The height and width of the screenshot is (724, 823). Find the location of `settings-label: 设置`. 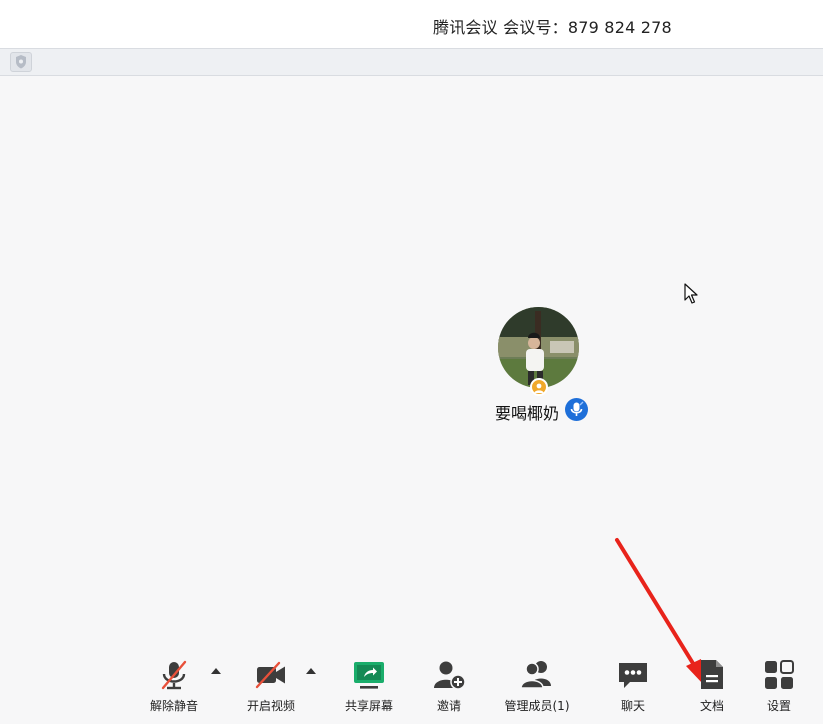

settings-label: 设置 is located at coordinates (778, 706).